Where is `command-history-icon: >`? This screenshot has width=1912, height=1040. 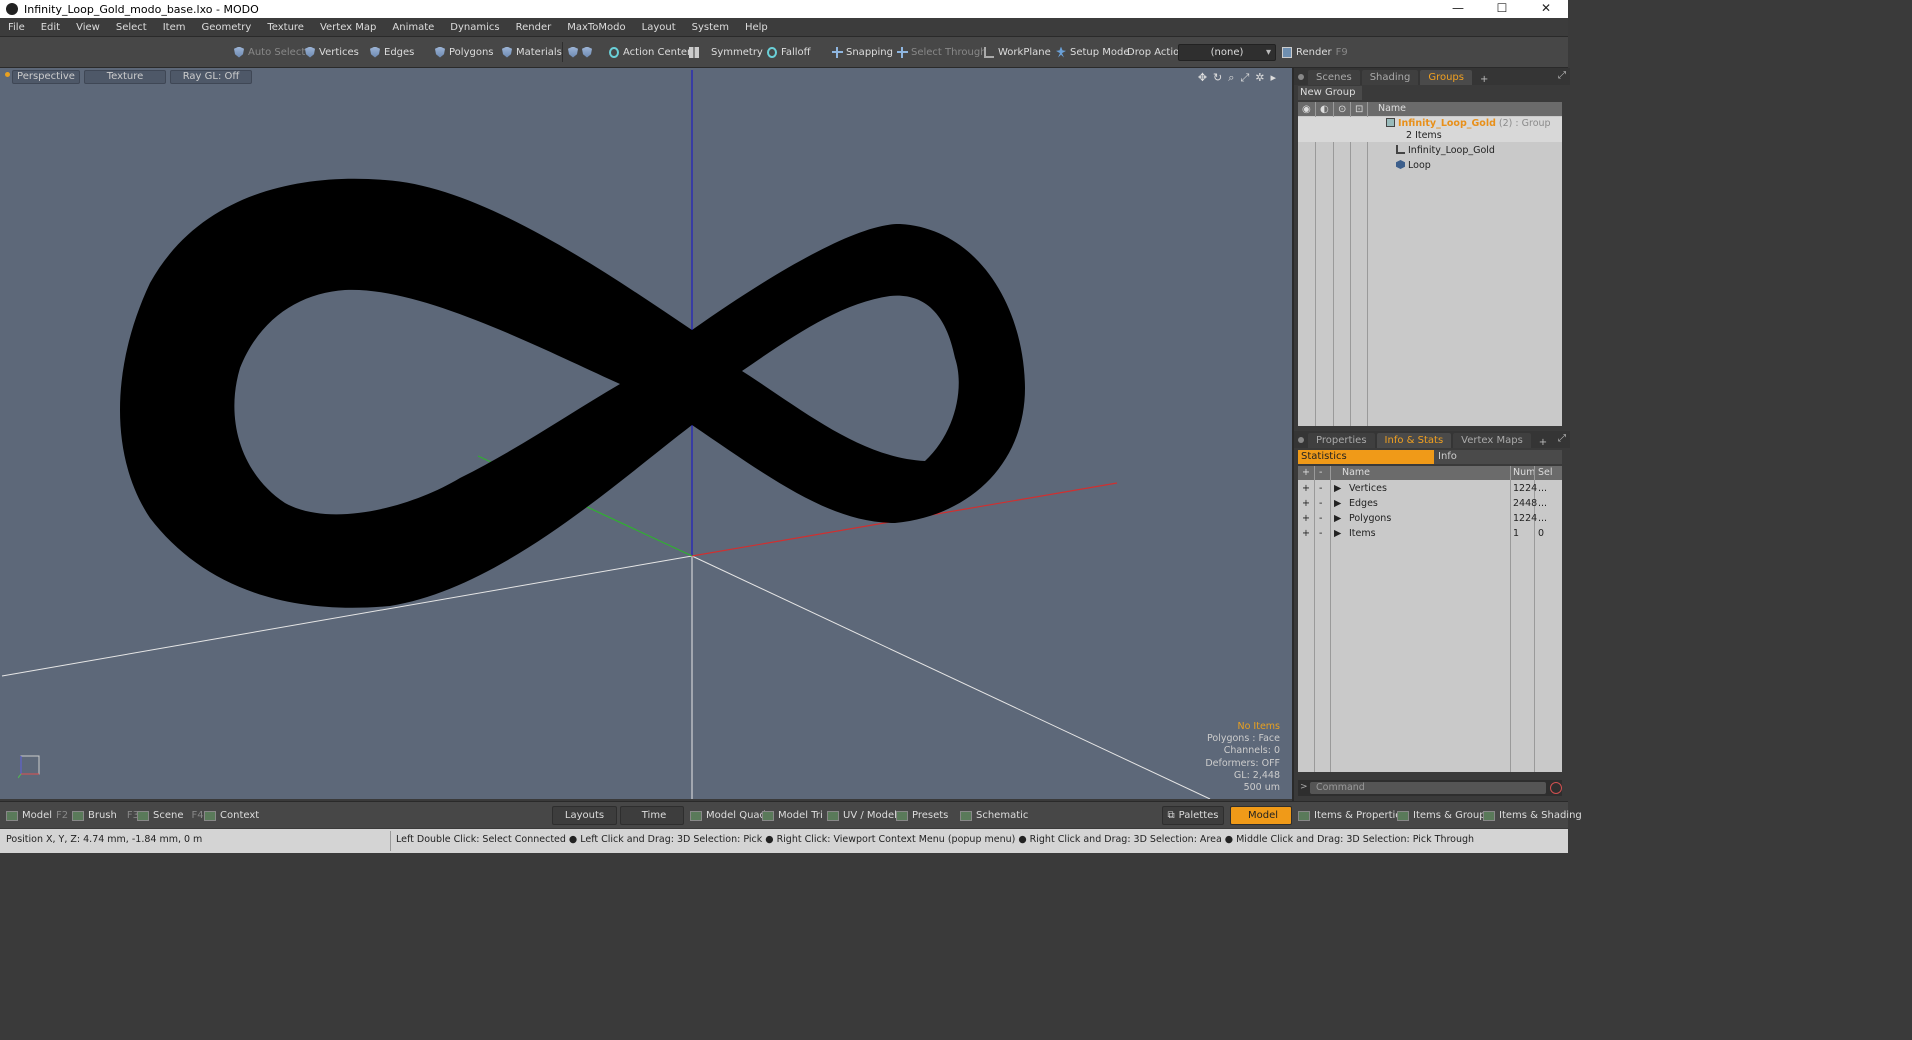 command-history-icon: > is located at coordinates (1304, 787).